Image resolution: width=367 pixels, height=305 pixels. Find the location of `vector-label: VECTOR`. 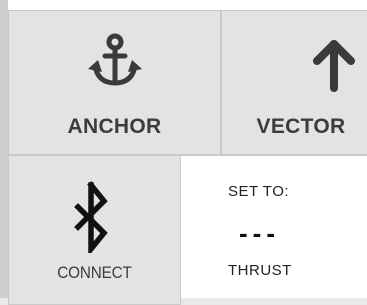

vector-label: VECTOR is located at coordinates (301, 126).